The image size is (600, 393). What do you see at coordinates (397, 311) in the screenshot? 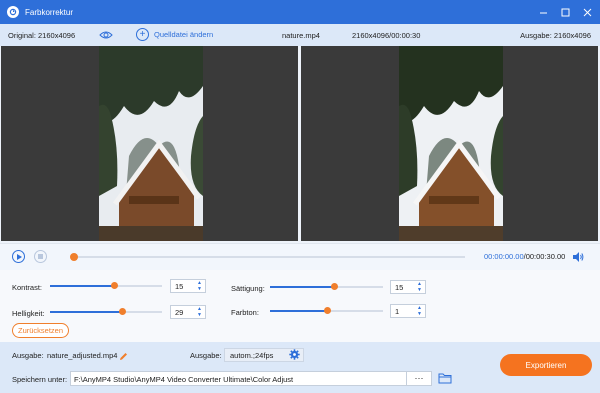
I see `hue-value: 1` at bounding box center [397, 311].